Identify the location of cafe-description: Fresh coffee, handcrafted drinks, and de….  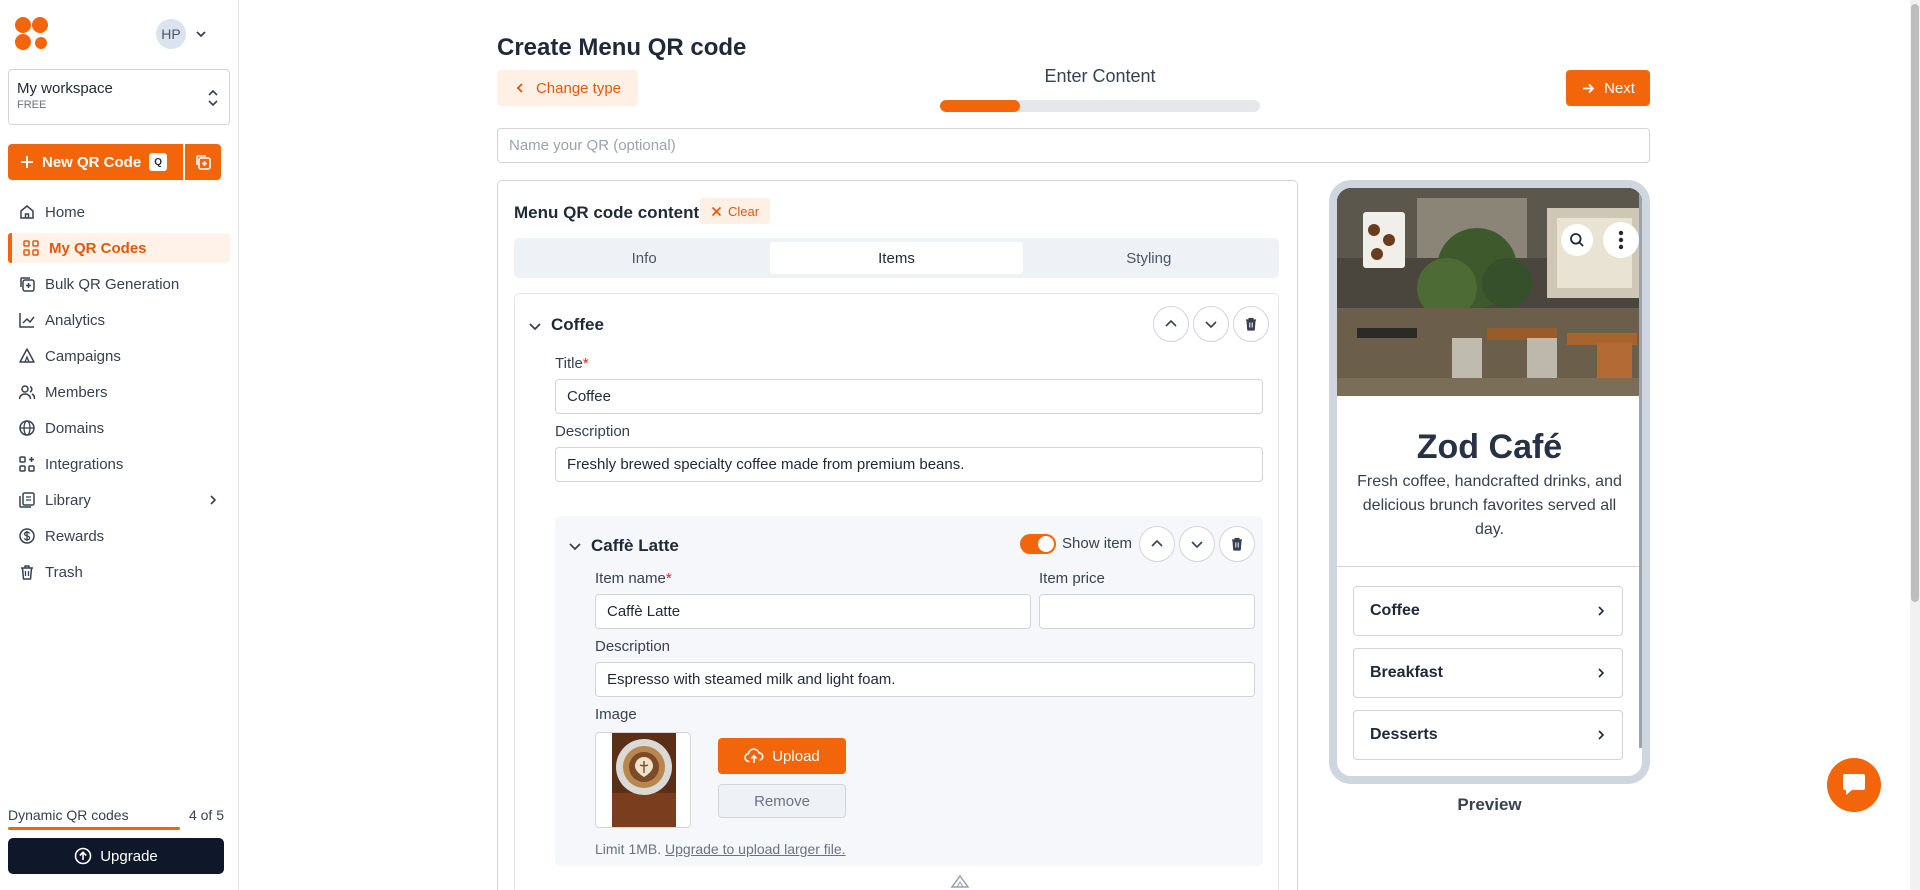
(1489, 505).